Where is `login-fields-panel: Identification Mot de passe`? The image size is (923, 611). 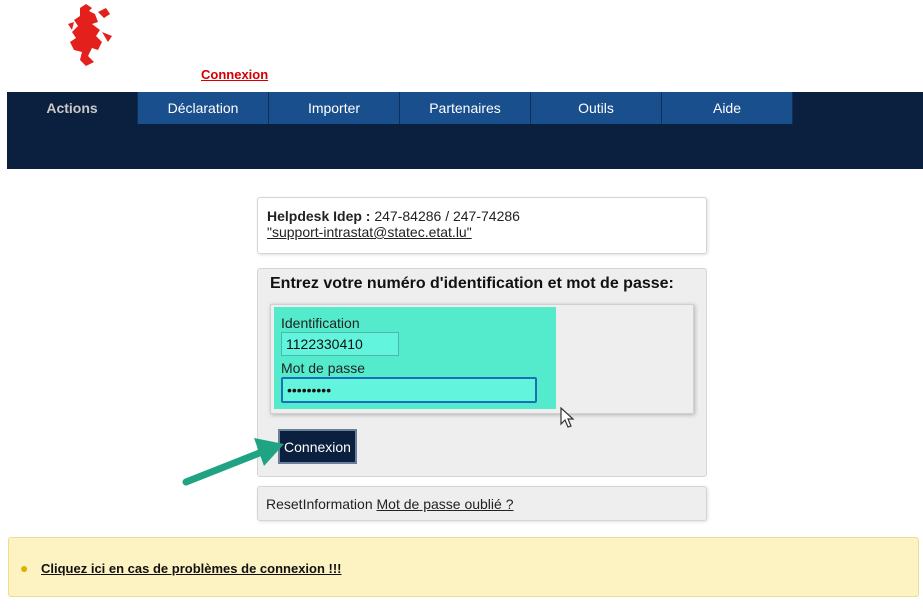
login-fields-panel: Identification Mot de passe is located at coordinates (482, 359).